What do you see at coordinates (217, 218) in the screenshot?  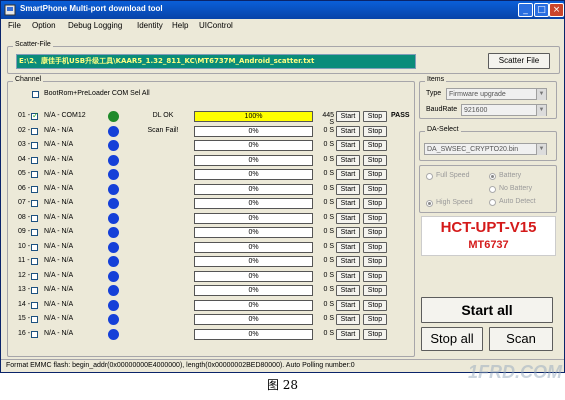 I see `channel-row: 08 - N/A - N/A 0% 0 S Start Stop` at bounding box center [217, 218].